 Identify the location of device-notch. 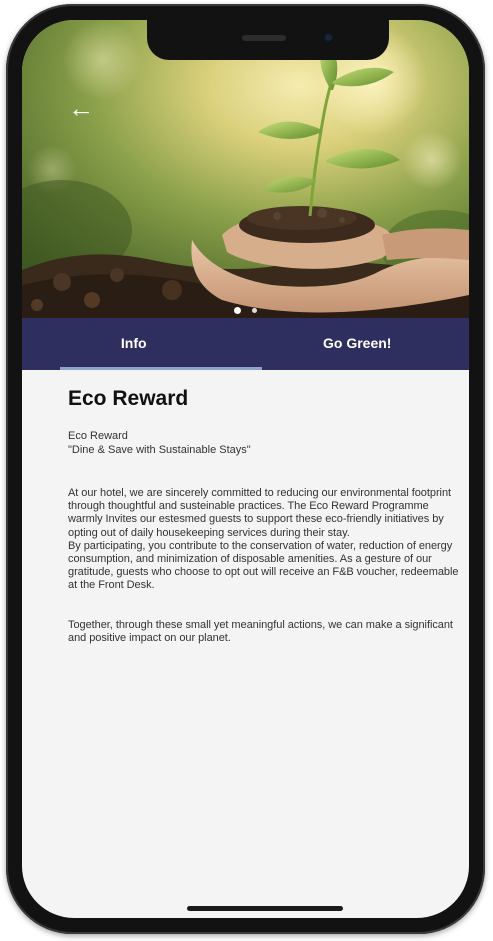
(268, 40).